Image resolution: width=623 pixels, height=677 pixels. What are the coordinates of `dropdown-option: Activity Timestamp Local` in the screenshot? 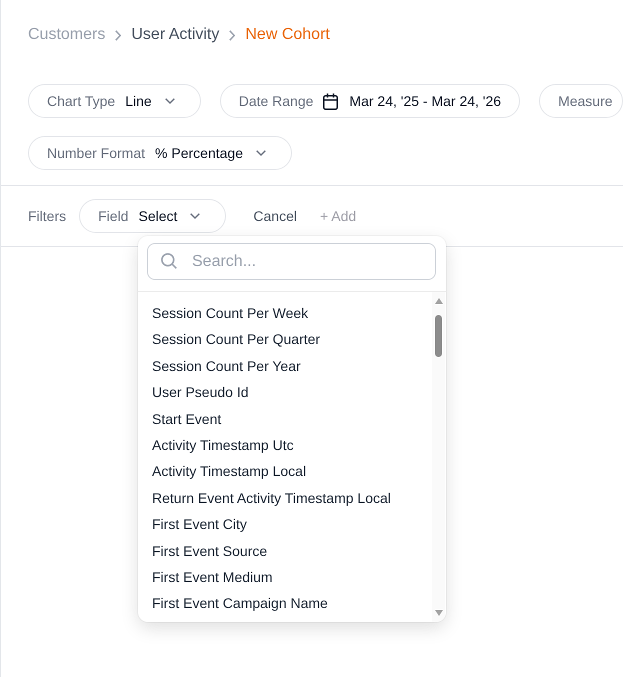 It's located at (292, 471).